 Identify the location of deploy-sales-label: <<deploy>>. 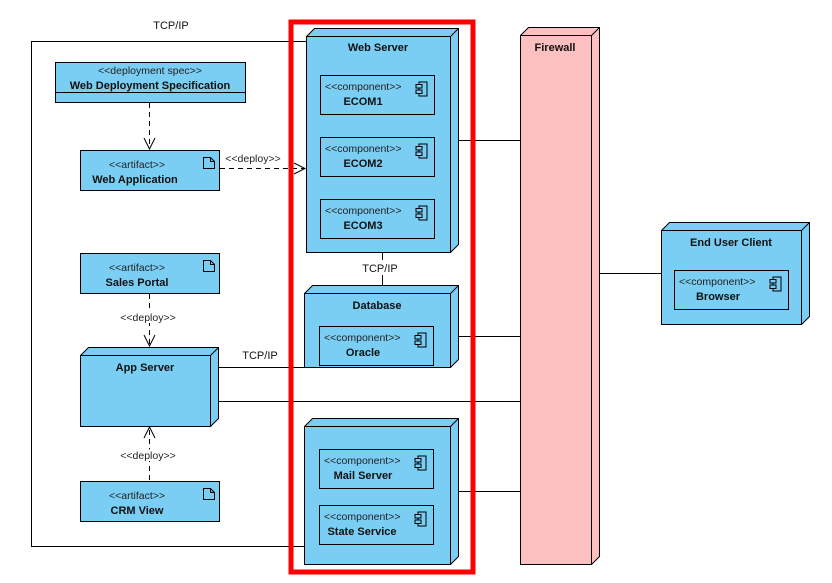
(147, 318).